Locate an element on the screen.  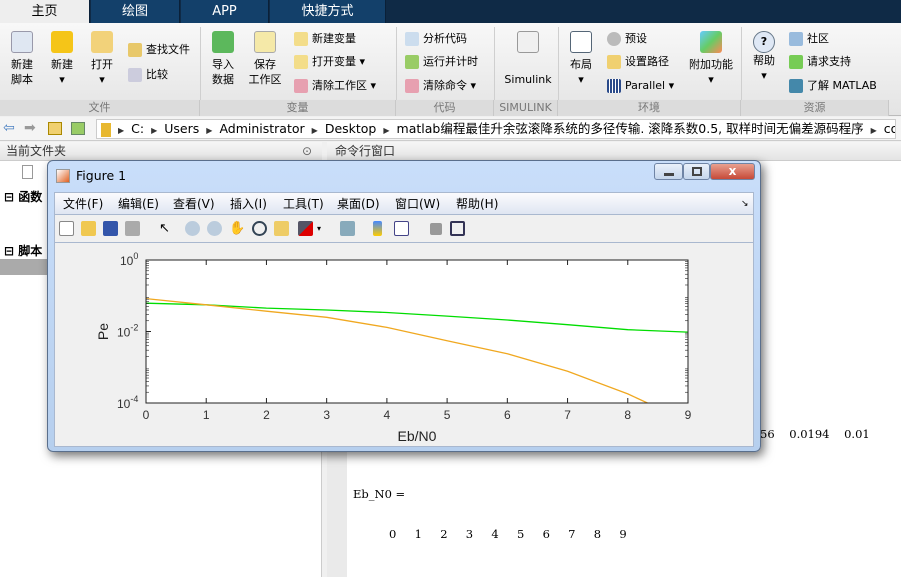
zoom-in-icon is located at coordinates (192, 228).